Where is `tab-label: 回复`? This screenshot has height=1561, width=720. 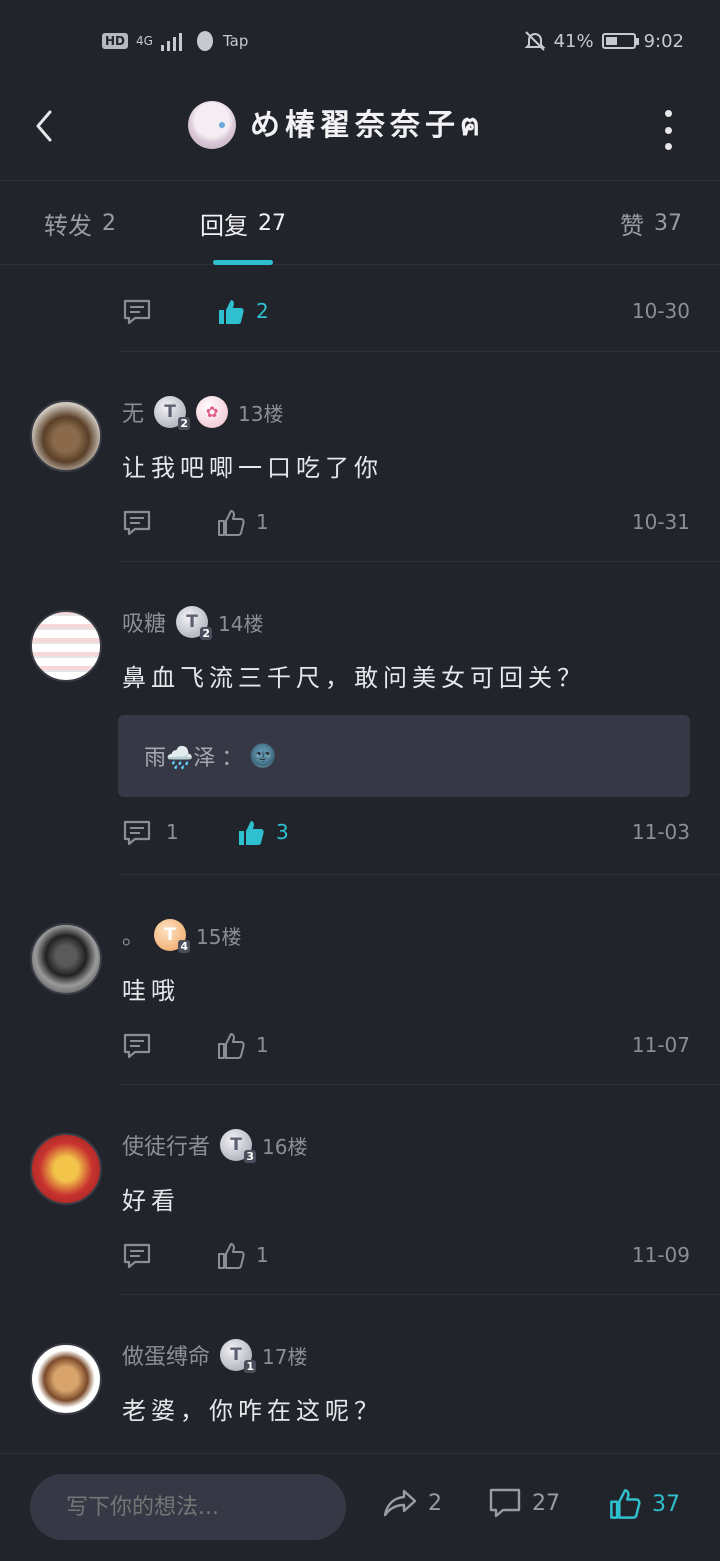 tab-label: 回复 is located at coordinates (224, 226).